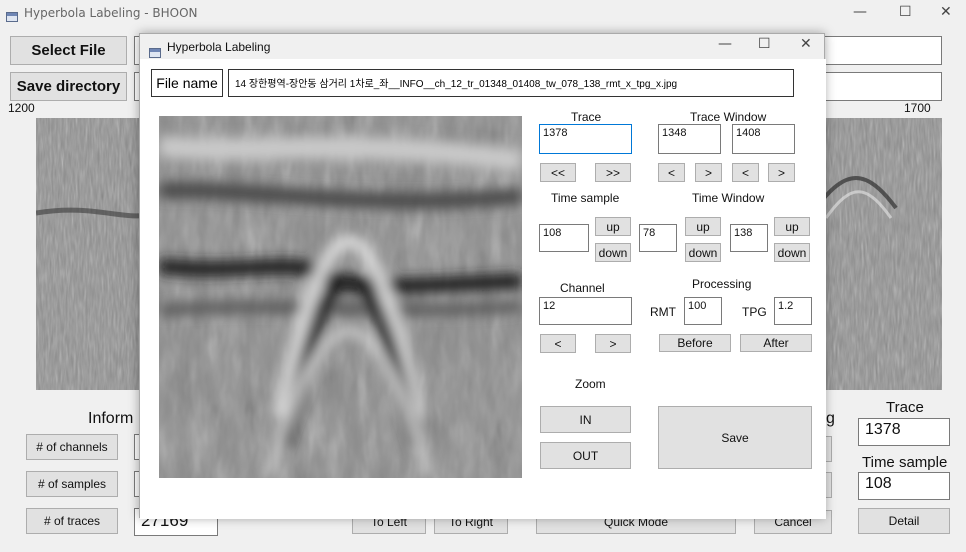 The width and height of the screenshot is (966, 552). I want to click on save-button: Save, so click(735, 437).